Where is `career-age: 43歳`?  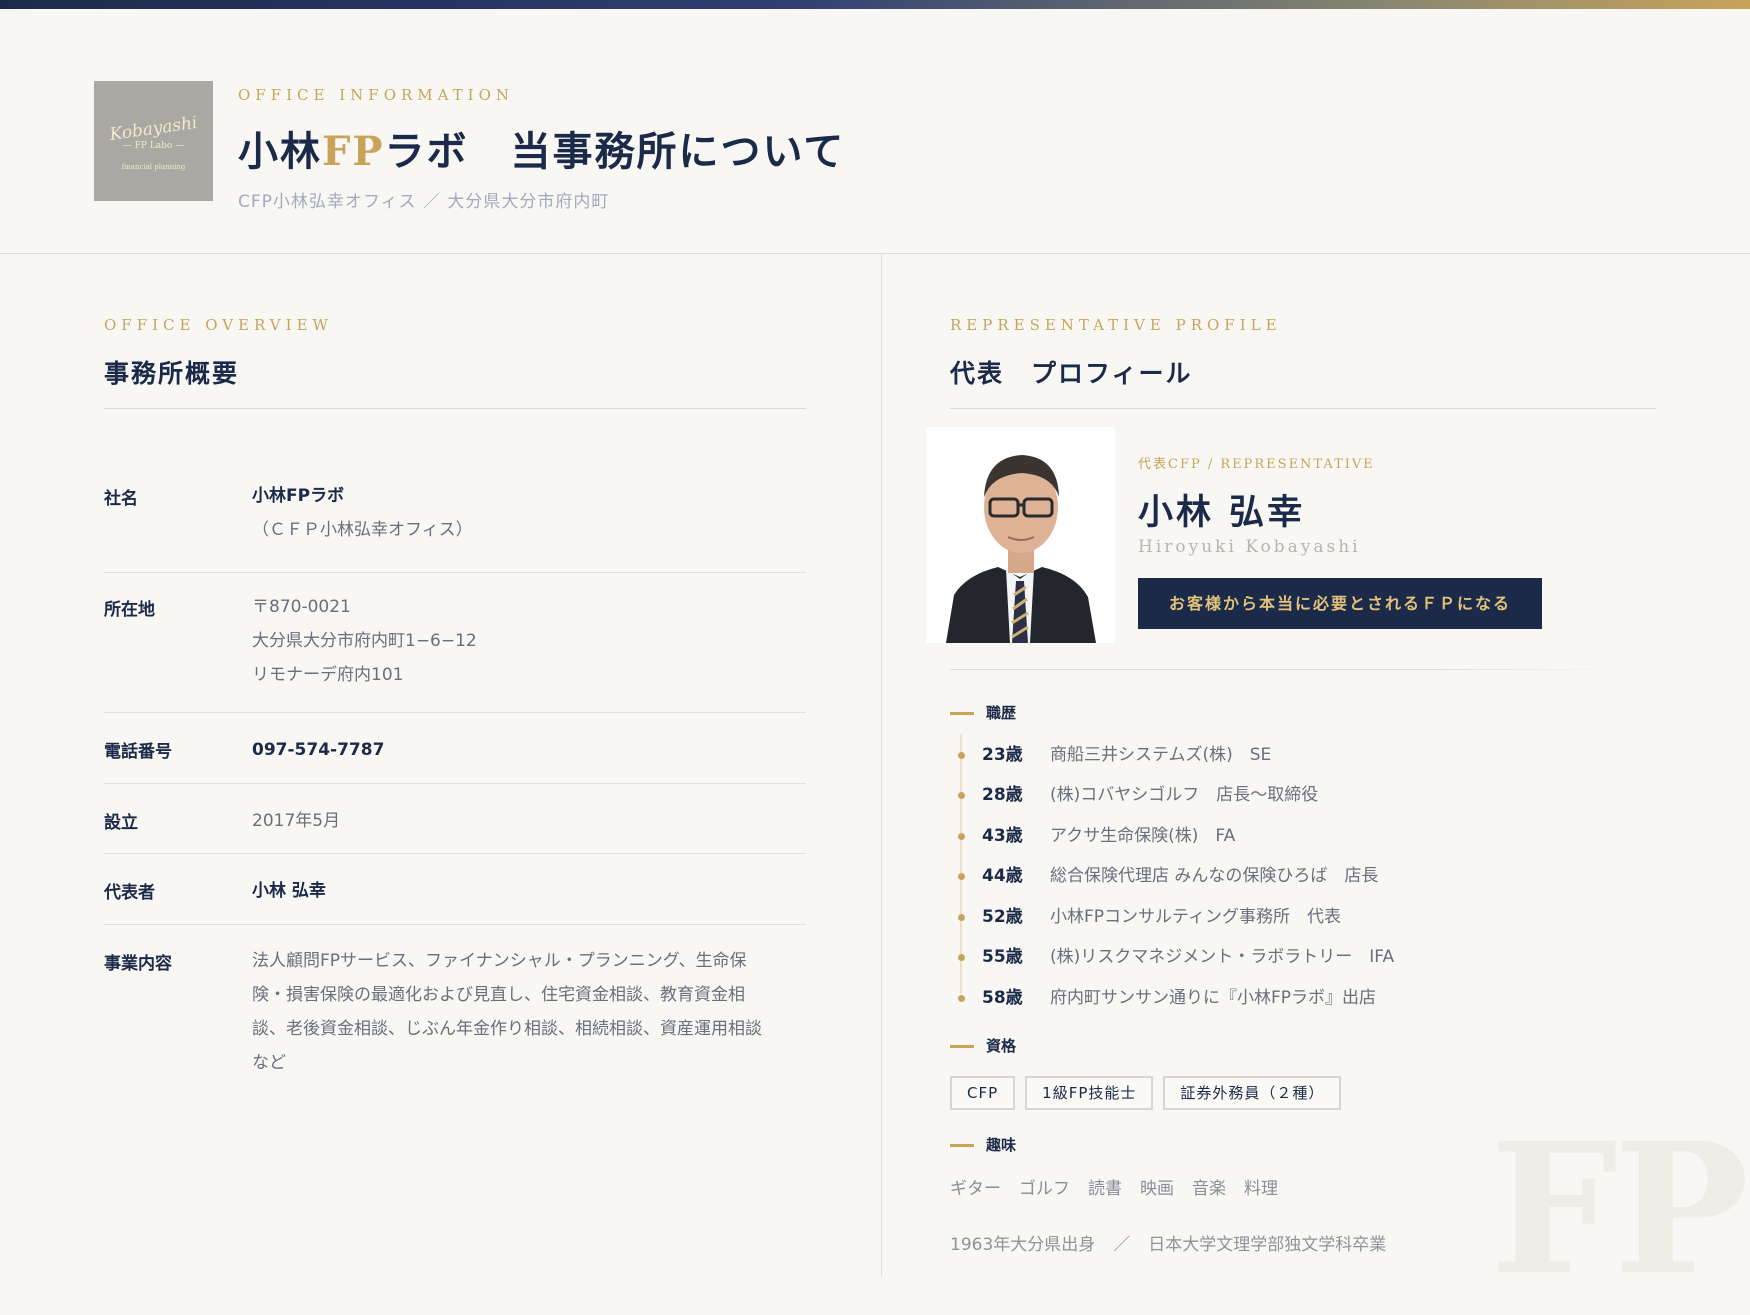
career-age: 43歳 is located at coordinates (1002, 836).